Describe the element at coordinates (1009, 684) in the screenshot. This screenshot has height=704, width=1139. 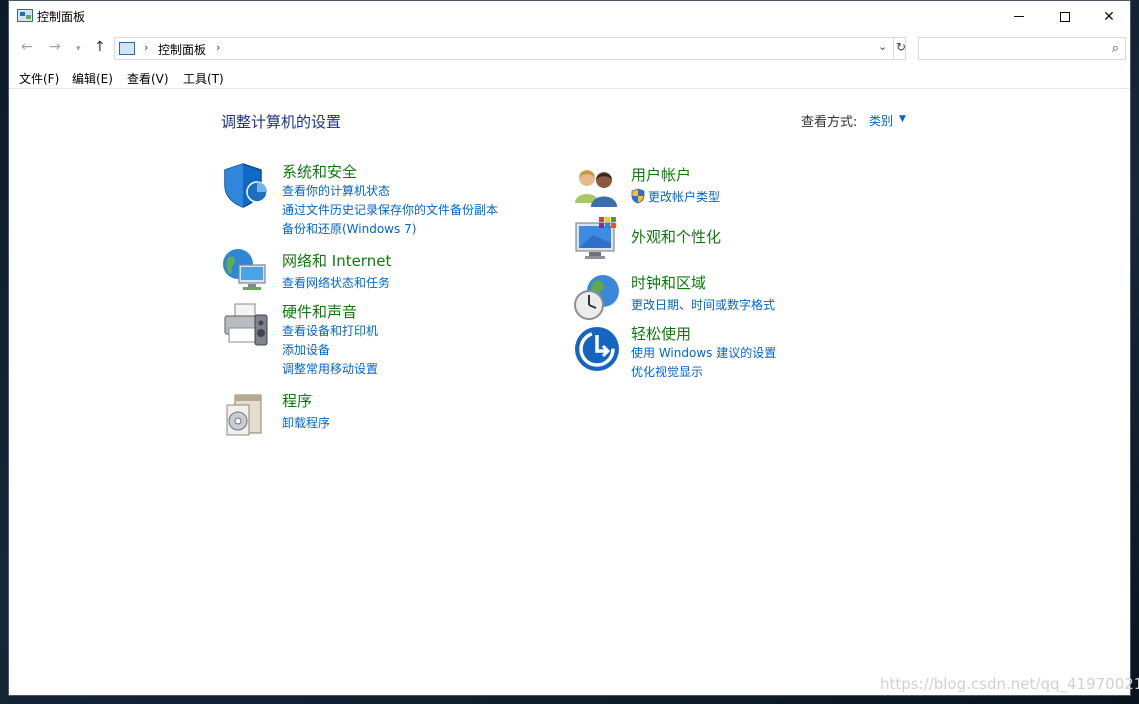
I see `watermark: https://blog.csdn.net/qq_41970021` at that location.